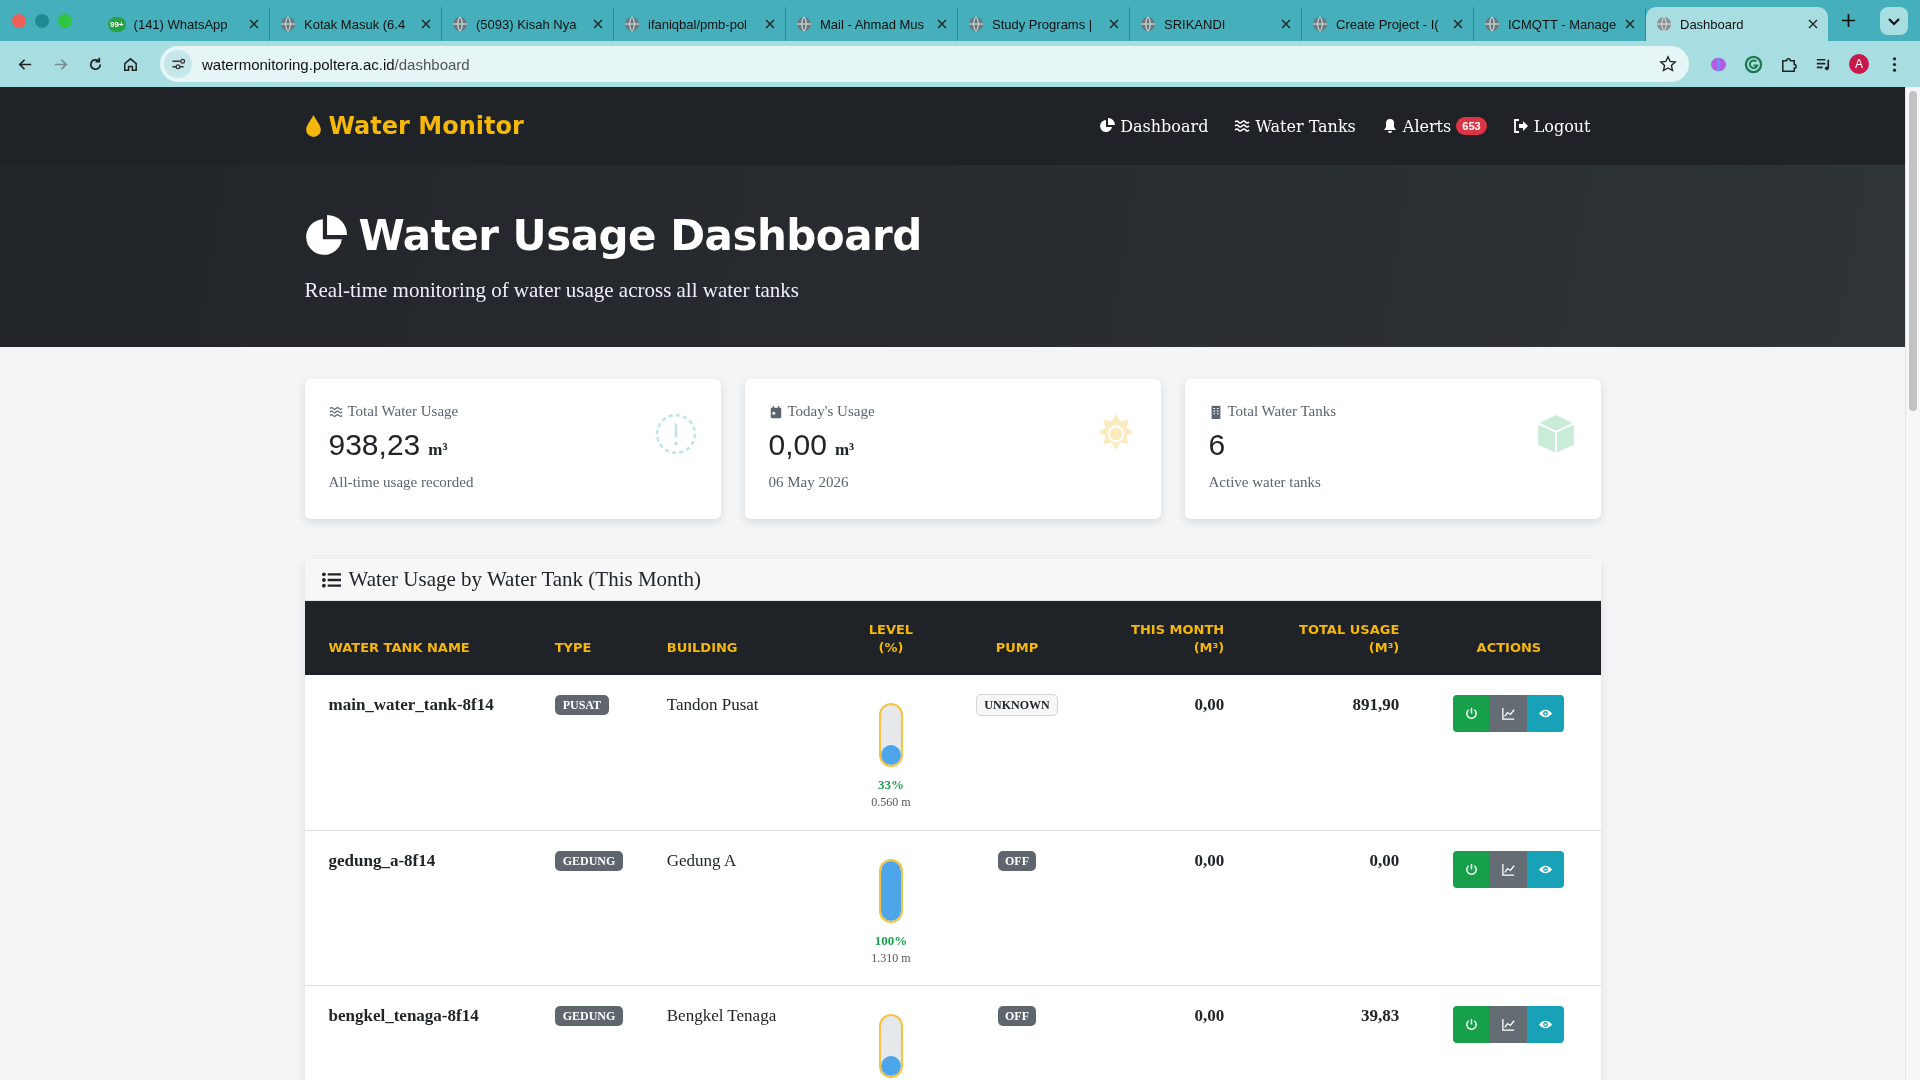 The width and height of the screenshot is (1920, 1080). Describe the element at coordinates (675, 434) in the screenshot. I see `exclamation-circle-icon` at that location.